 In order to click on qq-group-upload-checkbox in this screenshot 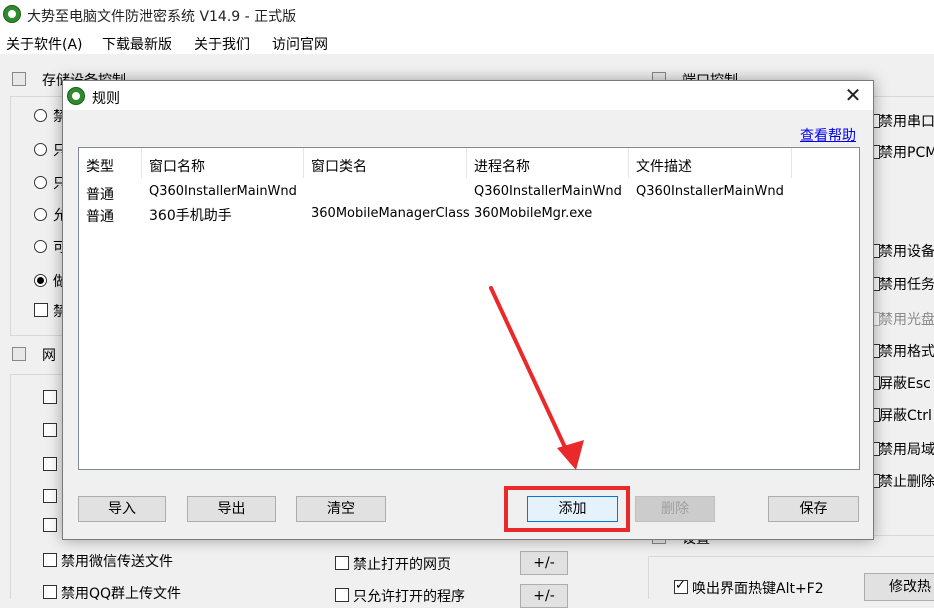, I will do `click(50, 592)`.